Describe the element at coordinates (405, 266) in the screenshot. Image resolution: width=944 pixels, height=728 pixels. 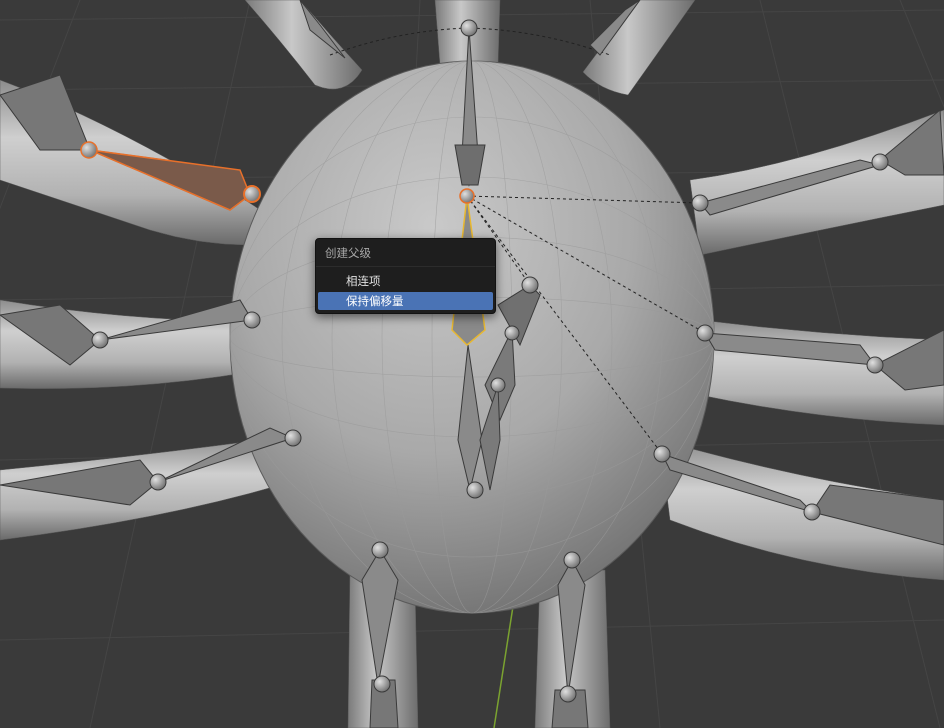
I see `menu-separator` at that location.